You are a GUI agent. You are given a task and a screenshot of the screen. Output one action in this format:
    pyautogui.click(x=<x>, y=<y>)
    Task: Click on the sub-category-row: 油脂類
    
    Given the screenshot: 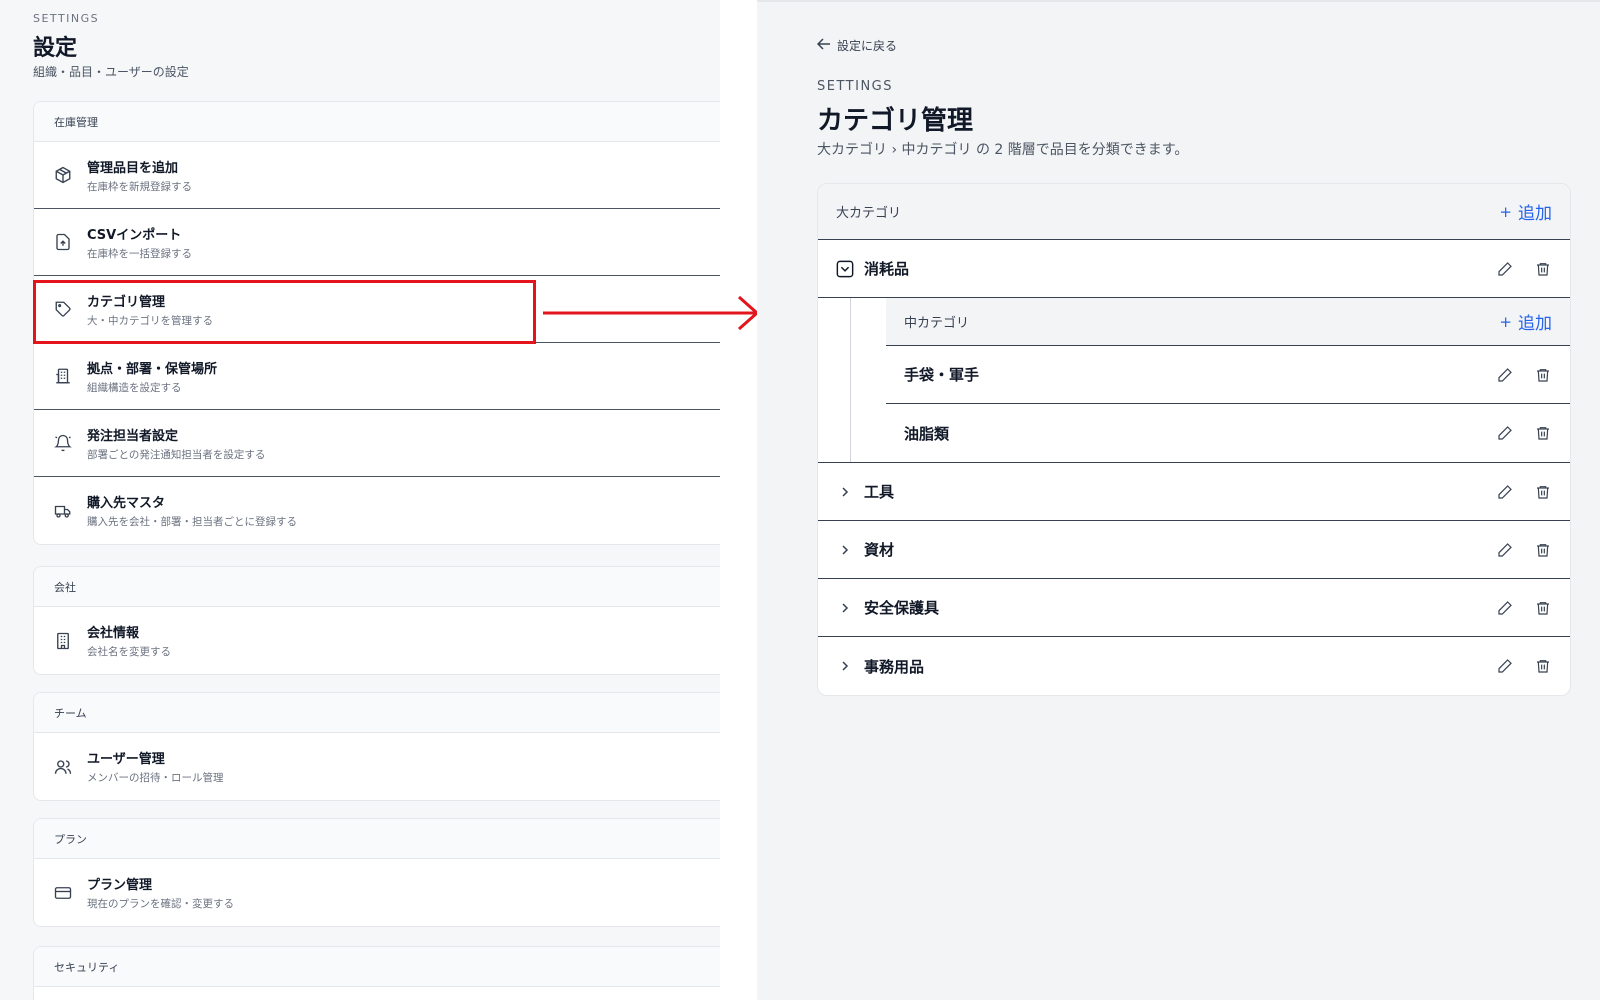 What is the action you would take?
    pyautogui.click(x=1228, y=433)
    